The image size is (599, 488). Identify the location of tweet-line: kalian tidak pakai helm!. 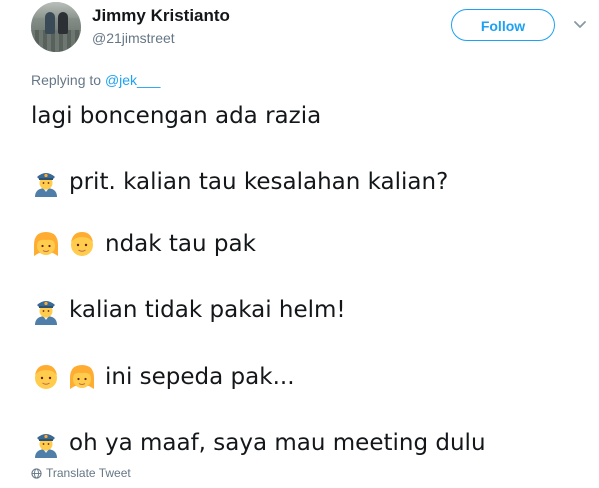
(188, 310).